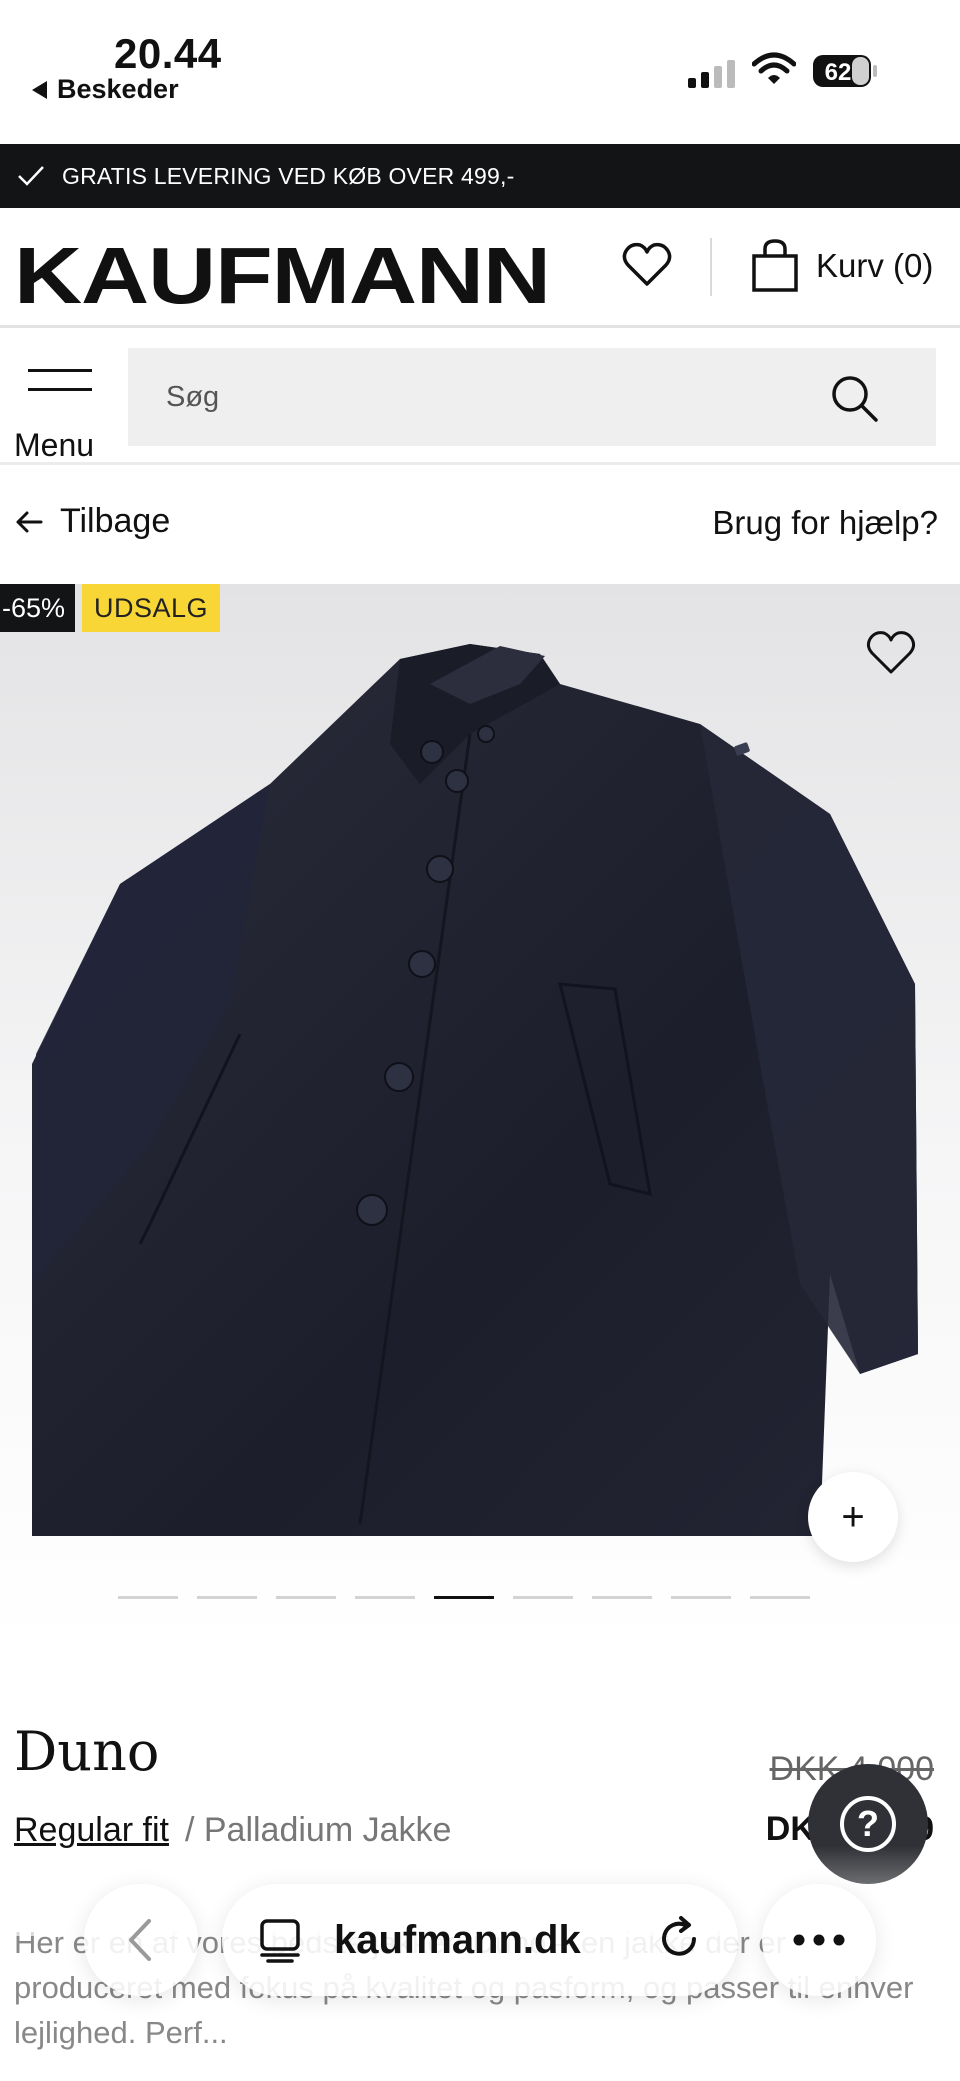 The height and width of the screenshot is (2081, 960). I want to click on promo-banner: GRATIS LEVERING VED KØB OVER 499,-, so click(480, 176).